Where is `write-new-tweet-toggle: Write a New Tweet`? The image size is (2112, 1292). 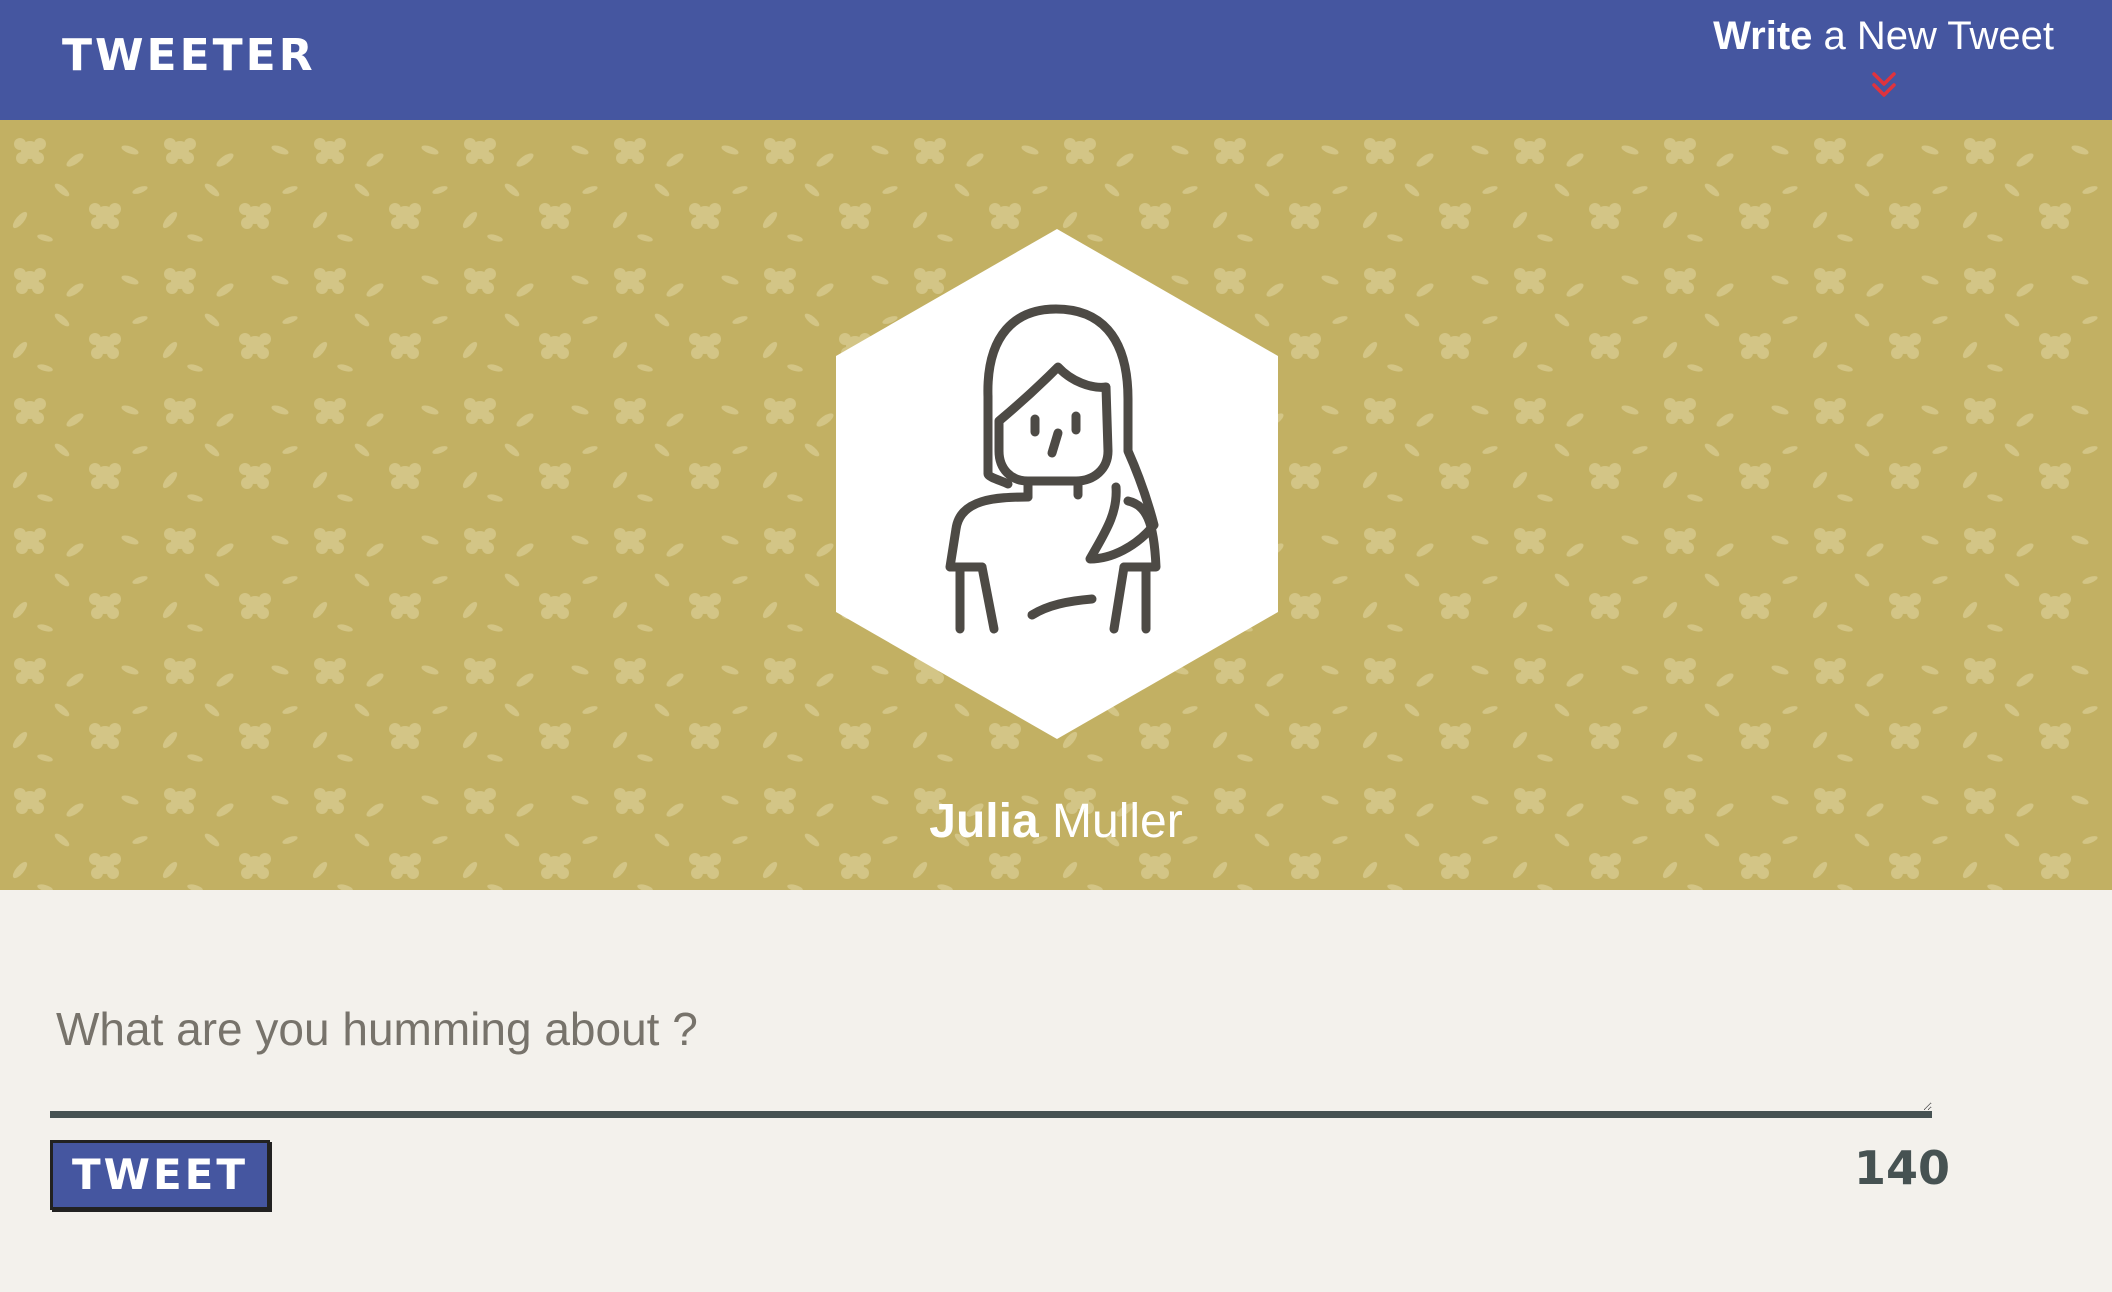 write-new-tweet-toggle: Write a New Tweet is located at coordinates (1883, 58).